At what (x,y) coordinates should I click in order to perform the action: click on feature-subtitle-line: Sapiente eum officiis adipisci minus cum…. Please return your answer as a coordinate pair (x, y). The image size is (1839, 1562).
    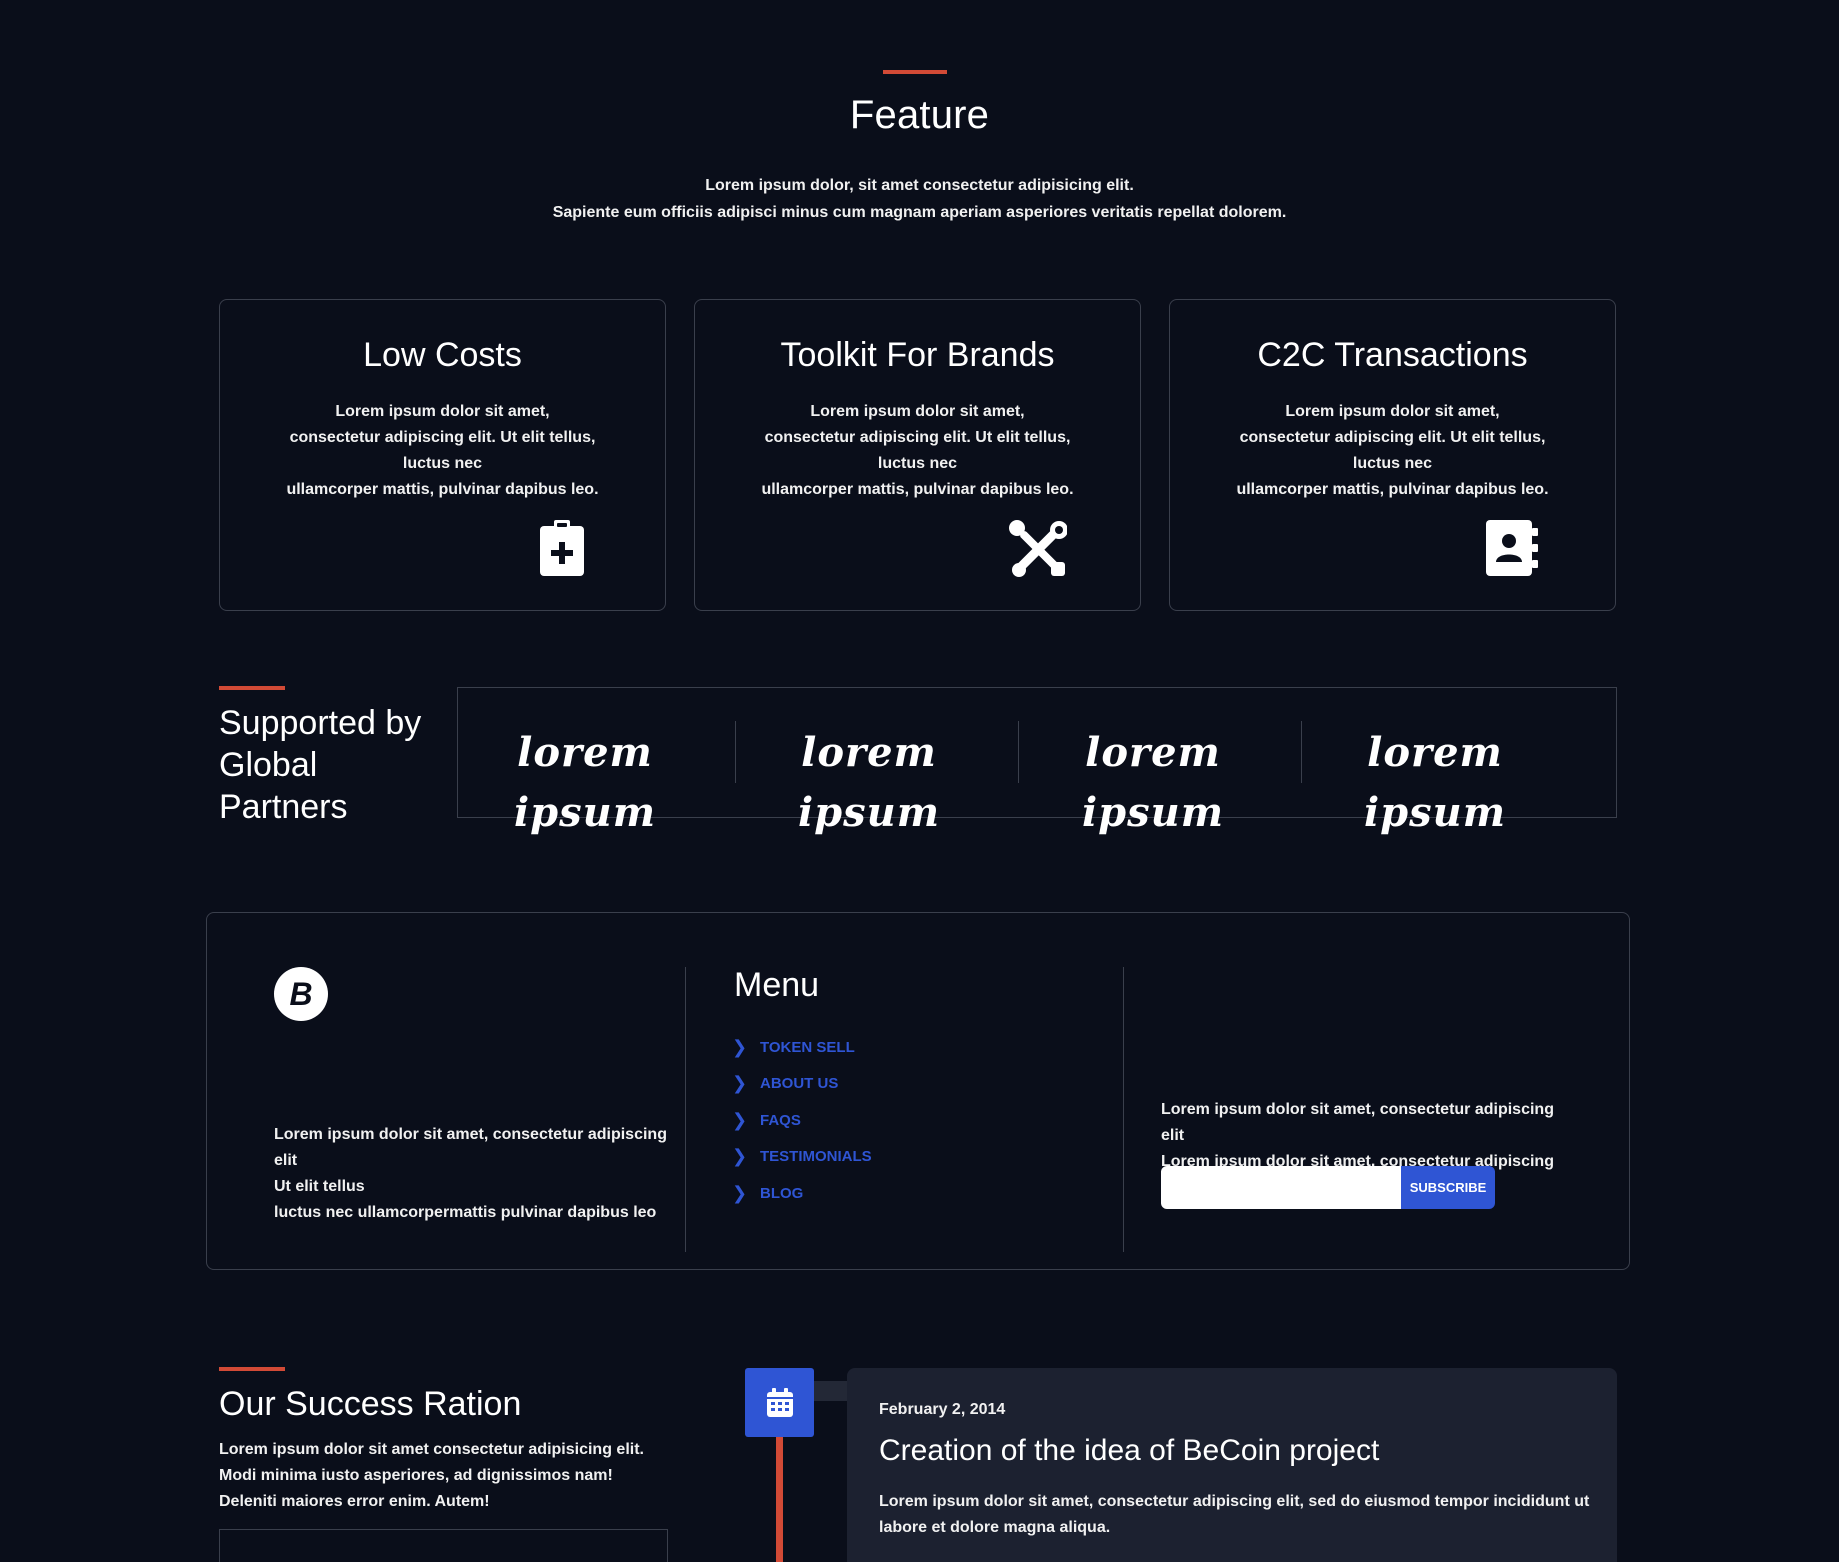
    Looking at the image, I should click on (919, 212).